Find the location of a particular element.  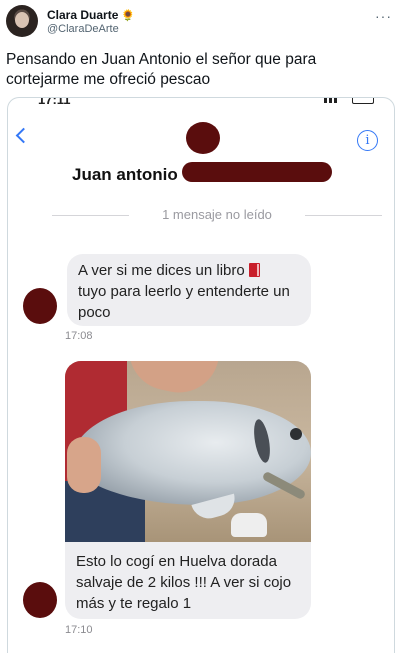

sunflower-icon: 🌻 is located at coordinates (128, 16).